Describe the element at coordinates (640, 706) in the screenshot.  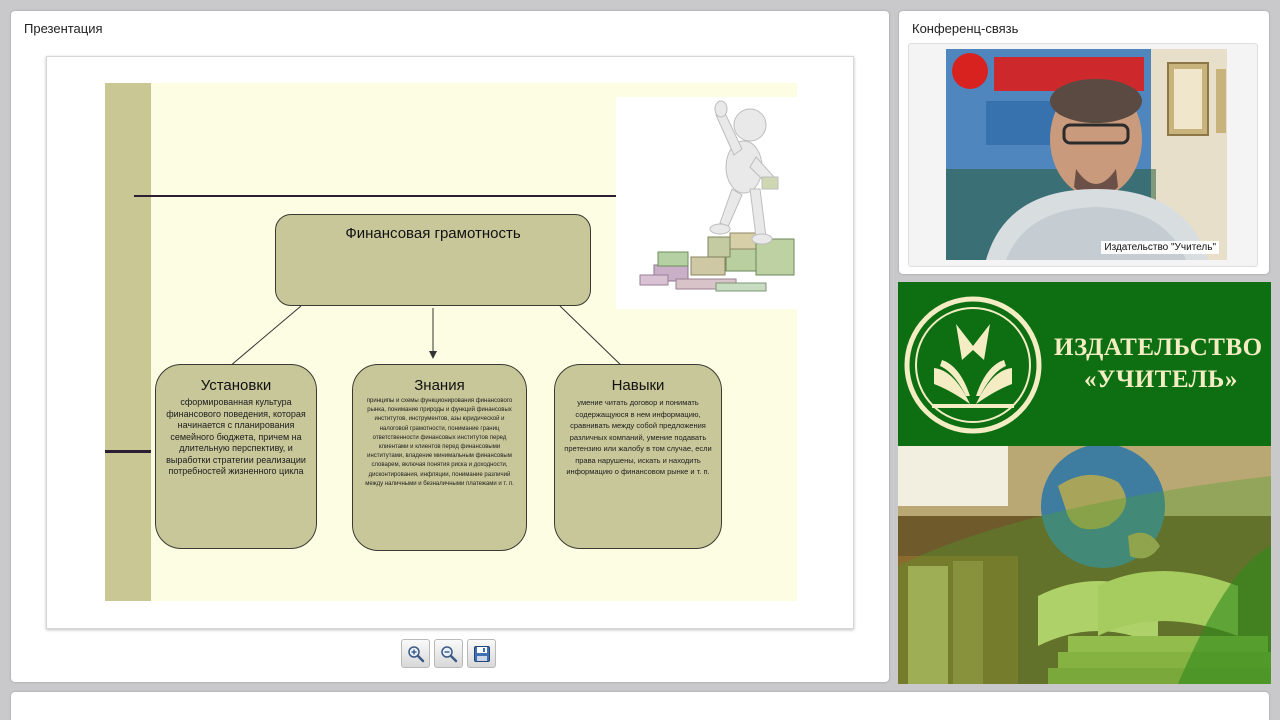
I see `bottom-panel` at that location.